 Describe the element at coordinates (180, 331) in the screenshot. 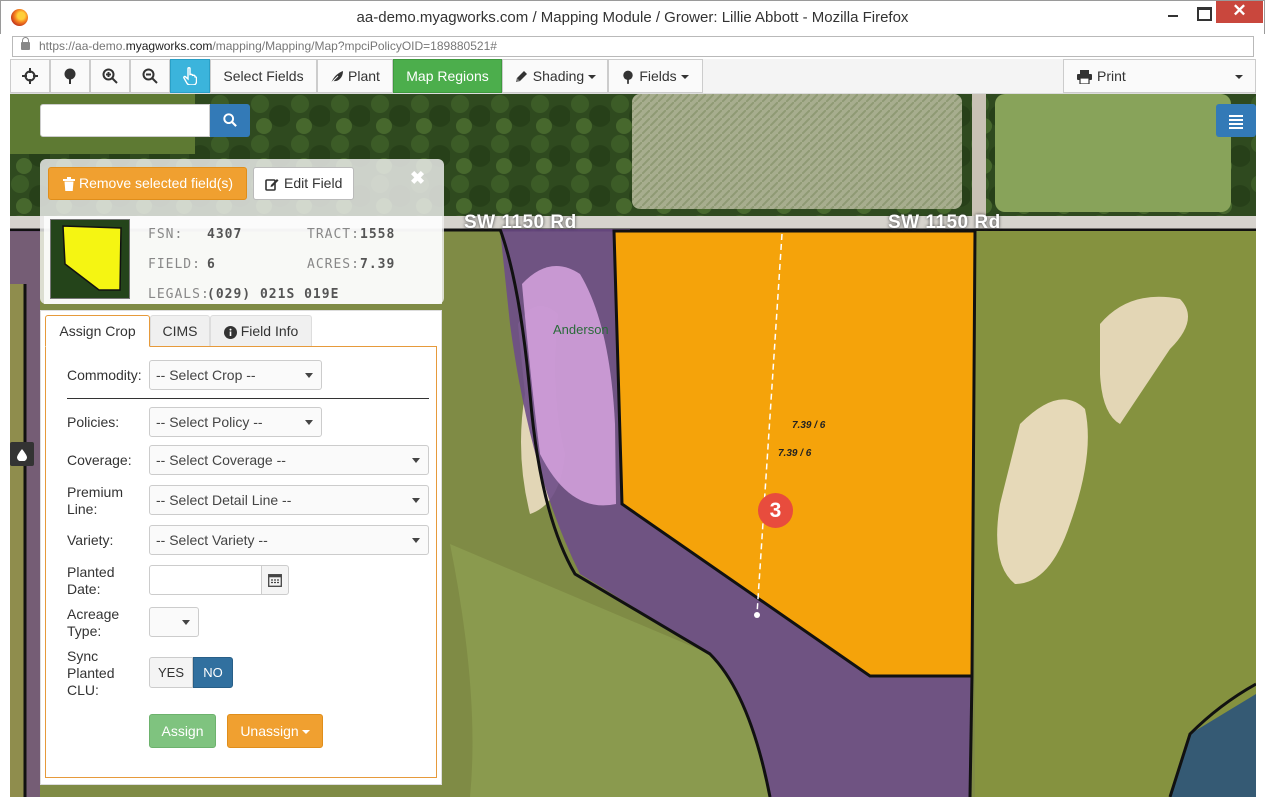

I see `tab-cims: CIMS` at that location.